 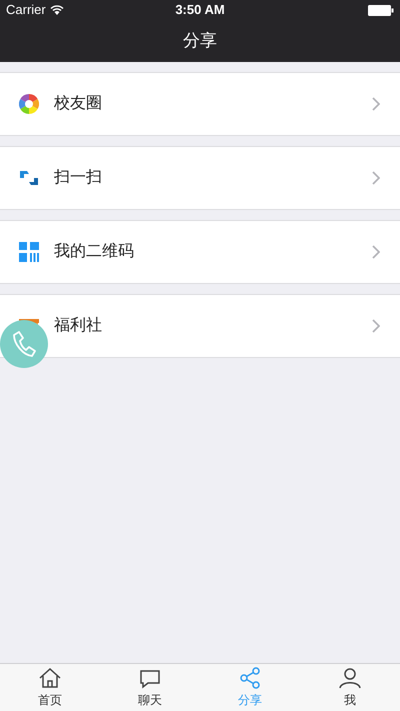 What do you see at coordinates (24, 344) in the screenshot?
I see `phone-icon` at bounding box center [24, 344].